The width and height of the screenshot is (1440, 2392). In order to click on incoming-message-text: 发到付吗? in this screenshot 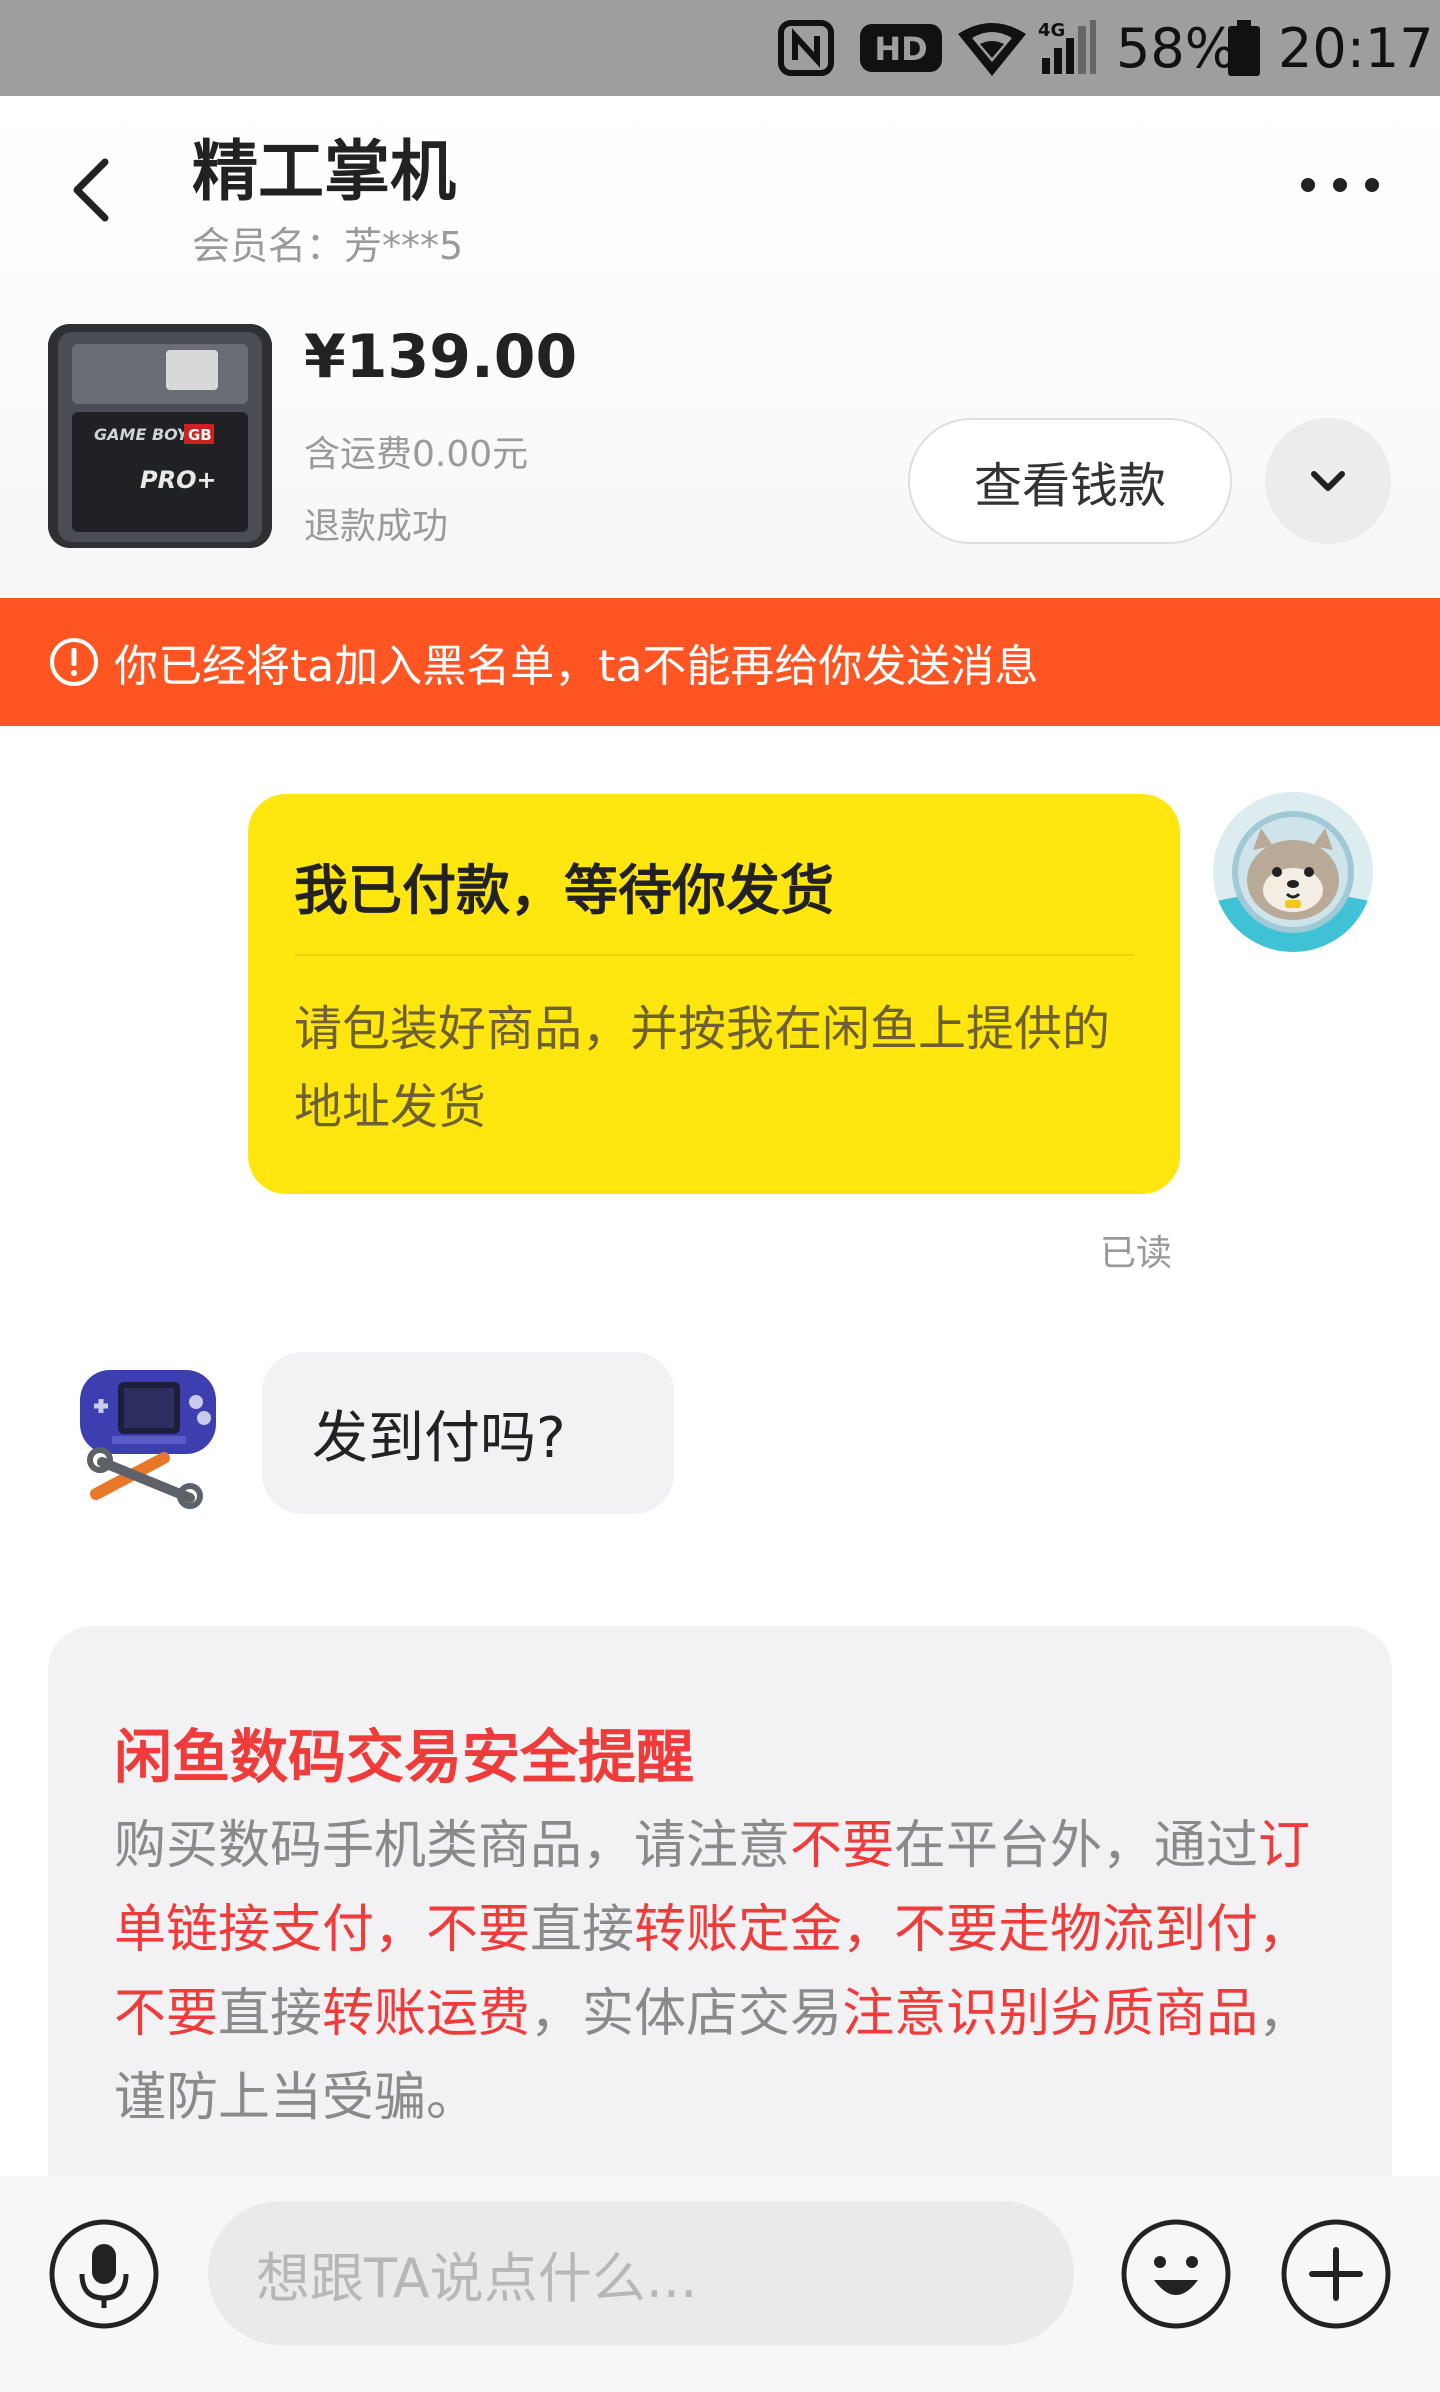, I will do `click(439, 1438)`.